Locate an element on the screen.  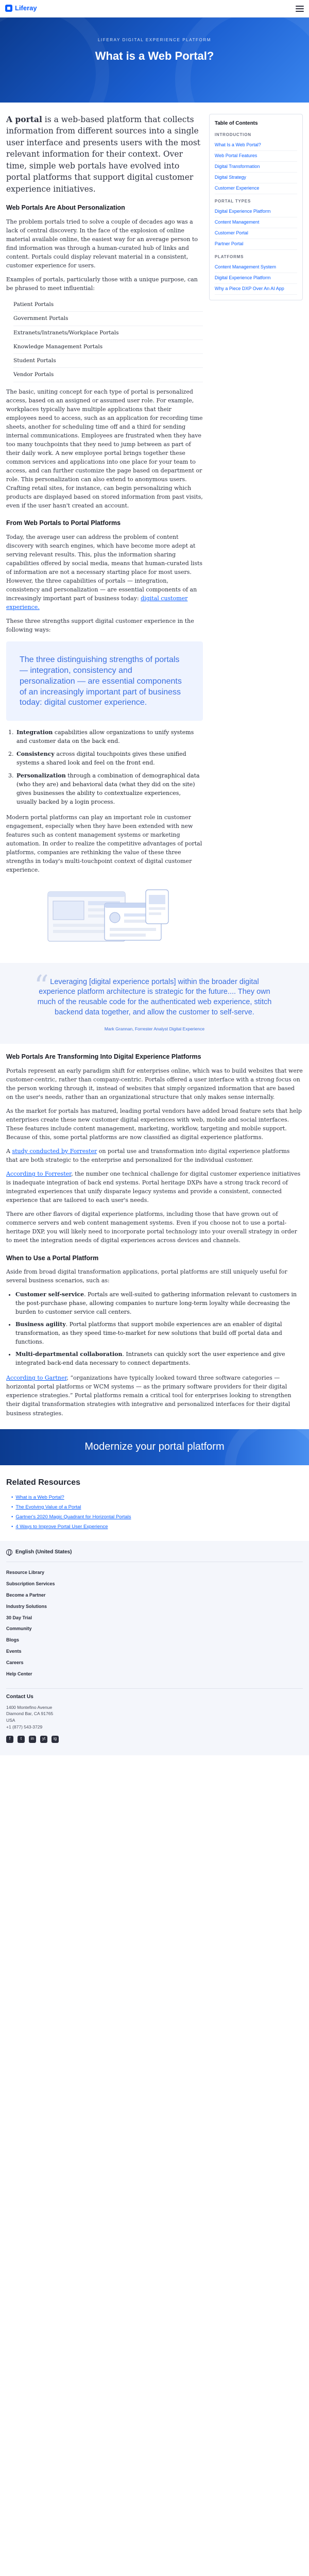
cta-banner: Modernize your portal platform is located at coordinates (154, 1447).